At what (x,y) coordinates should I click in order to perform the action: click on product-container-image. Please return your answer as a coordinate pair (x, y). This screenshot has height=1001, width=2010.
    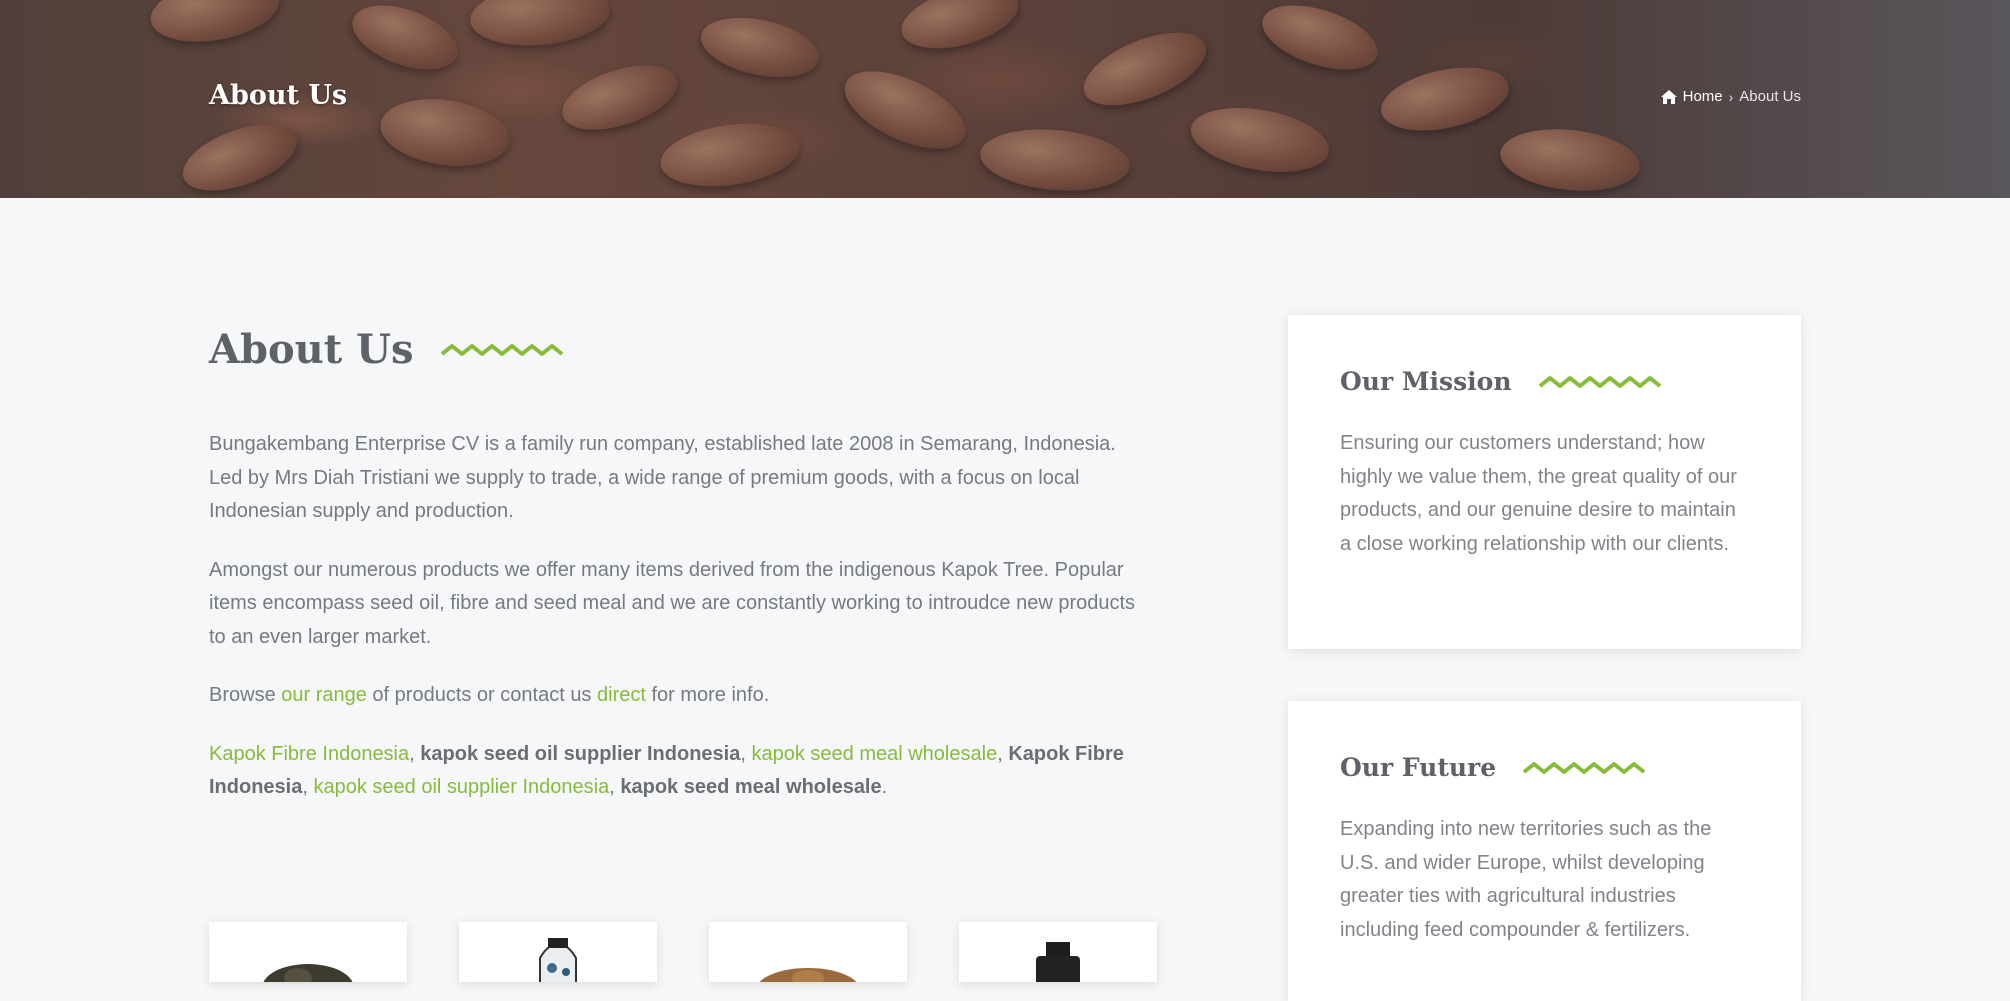
    Looking at the image, I should click on (1058, 962).